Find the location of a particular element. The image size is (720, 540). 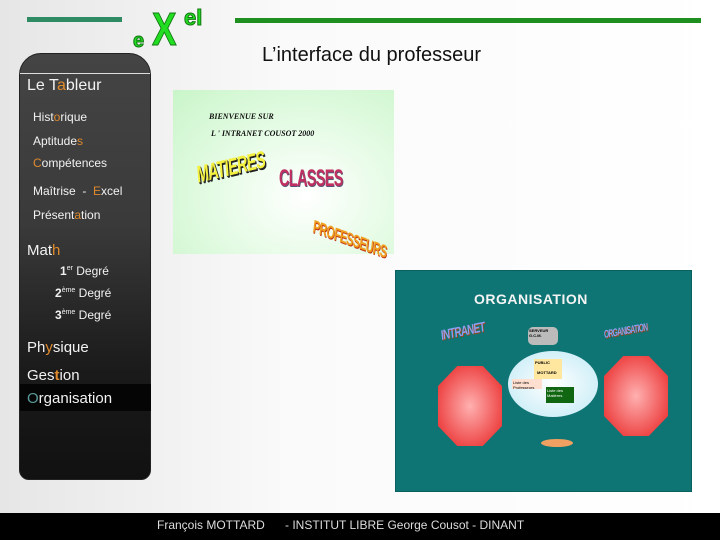

menu-1er-degre: 1er Degré is located at coordinates (84, 271).